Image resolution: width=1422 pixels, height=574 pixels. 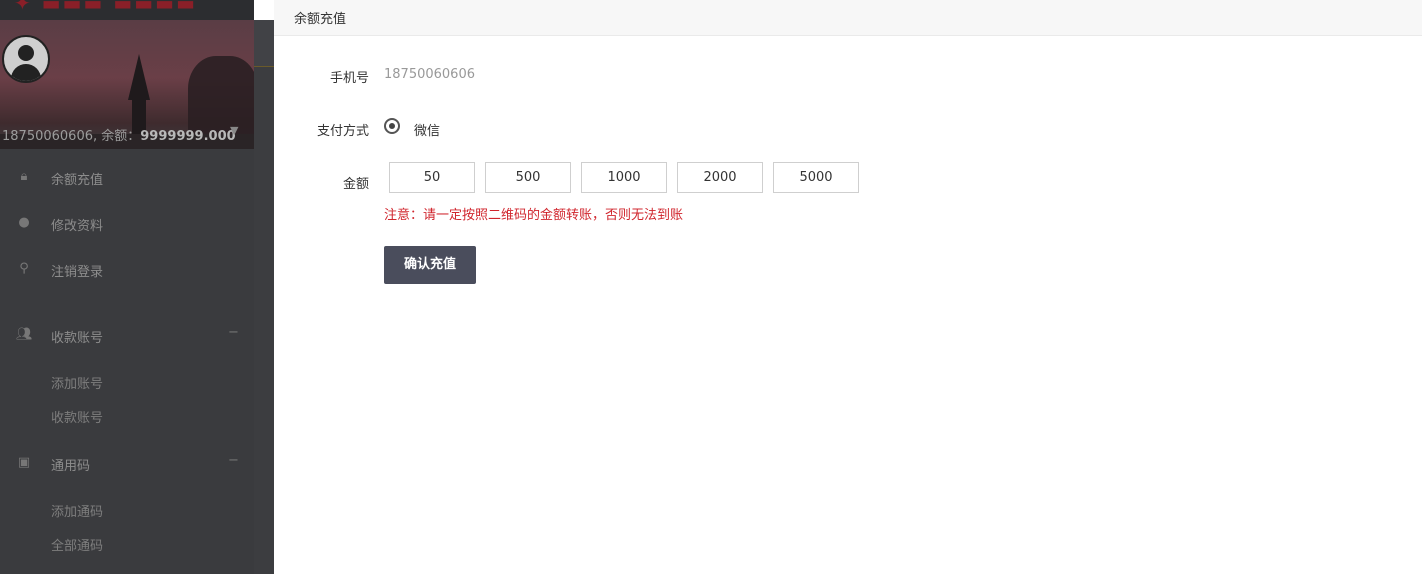 What do you see at coordinates (77, 510) in the screenshot?
I see `sidebar-subitem-add-code: 添加通码` at bounding box center [77, 510].